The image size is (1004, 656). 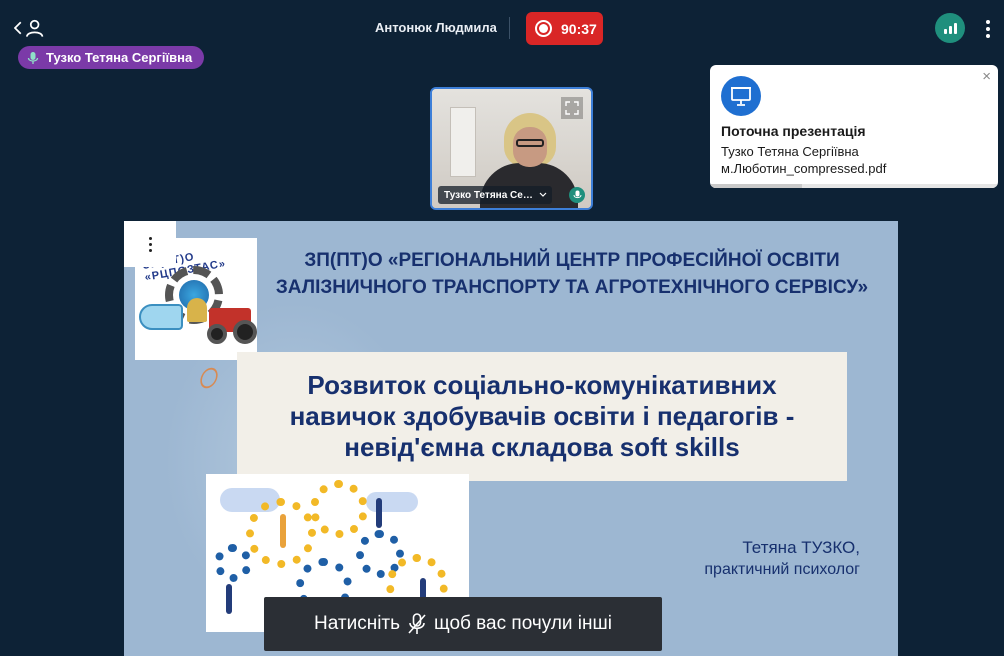 I want to click on unmute-hint-toast: Натисніть щоб вас почули інші, so click(x=463, y=624).